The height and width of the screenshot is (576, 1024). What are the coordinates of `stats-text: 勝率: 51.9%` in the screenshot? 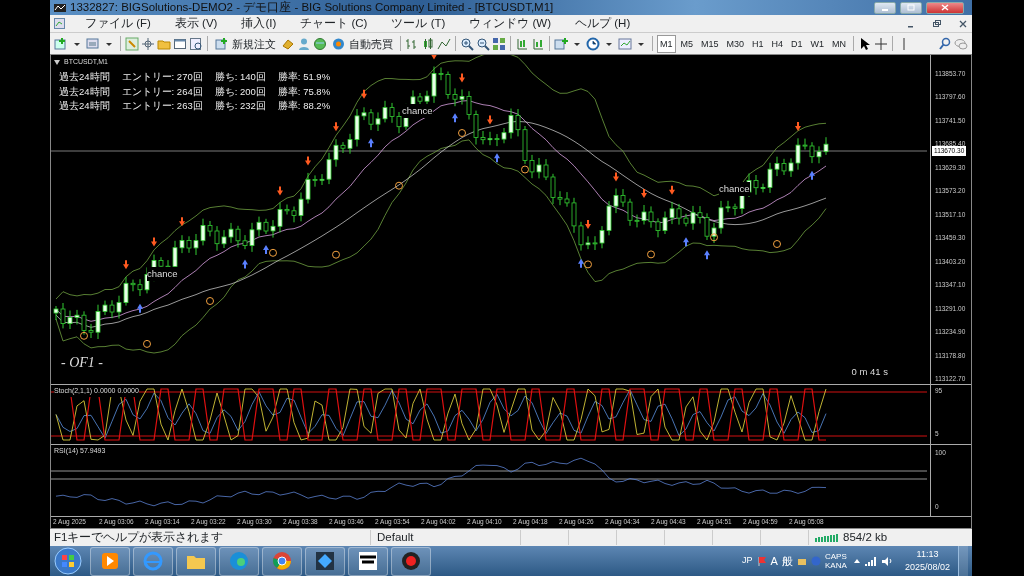 It's located at (304, 77).